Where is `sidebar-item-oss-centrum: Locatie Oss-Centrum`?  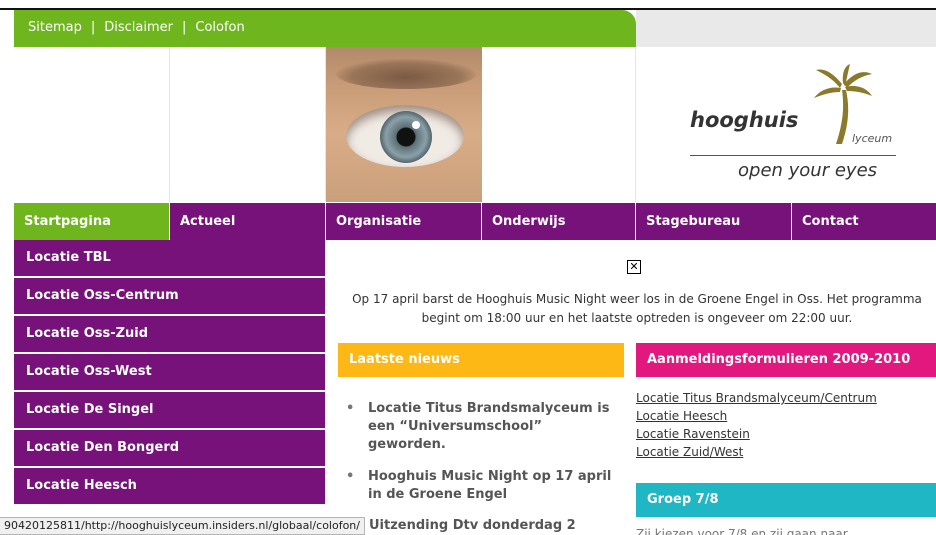
sidebar-item-oss-centrum: Locatie Oss-Centrum is located at coordinates (169, 296).